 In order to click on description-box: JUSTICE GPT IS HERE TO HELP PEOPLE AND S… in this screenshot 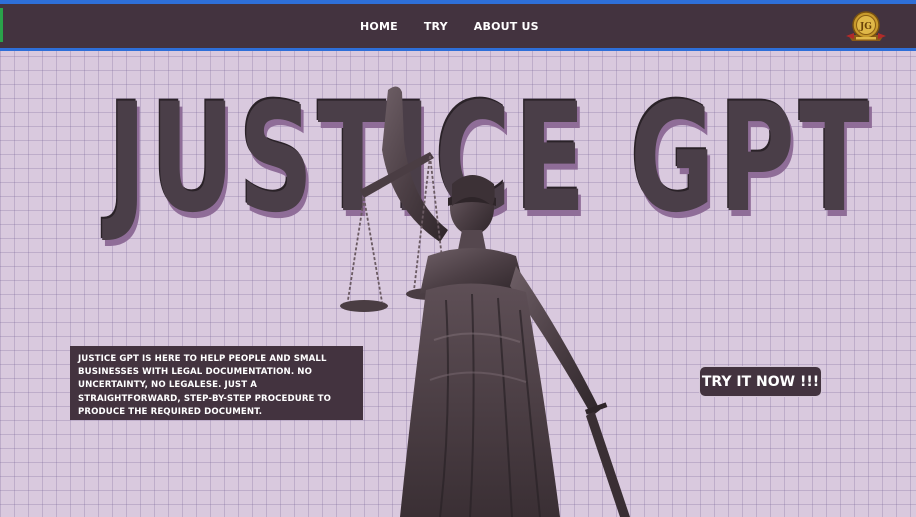, I will do `click(216, 383)`.